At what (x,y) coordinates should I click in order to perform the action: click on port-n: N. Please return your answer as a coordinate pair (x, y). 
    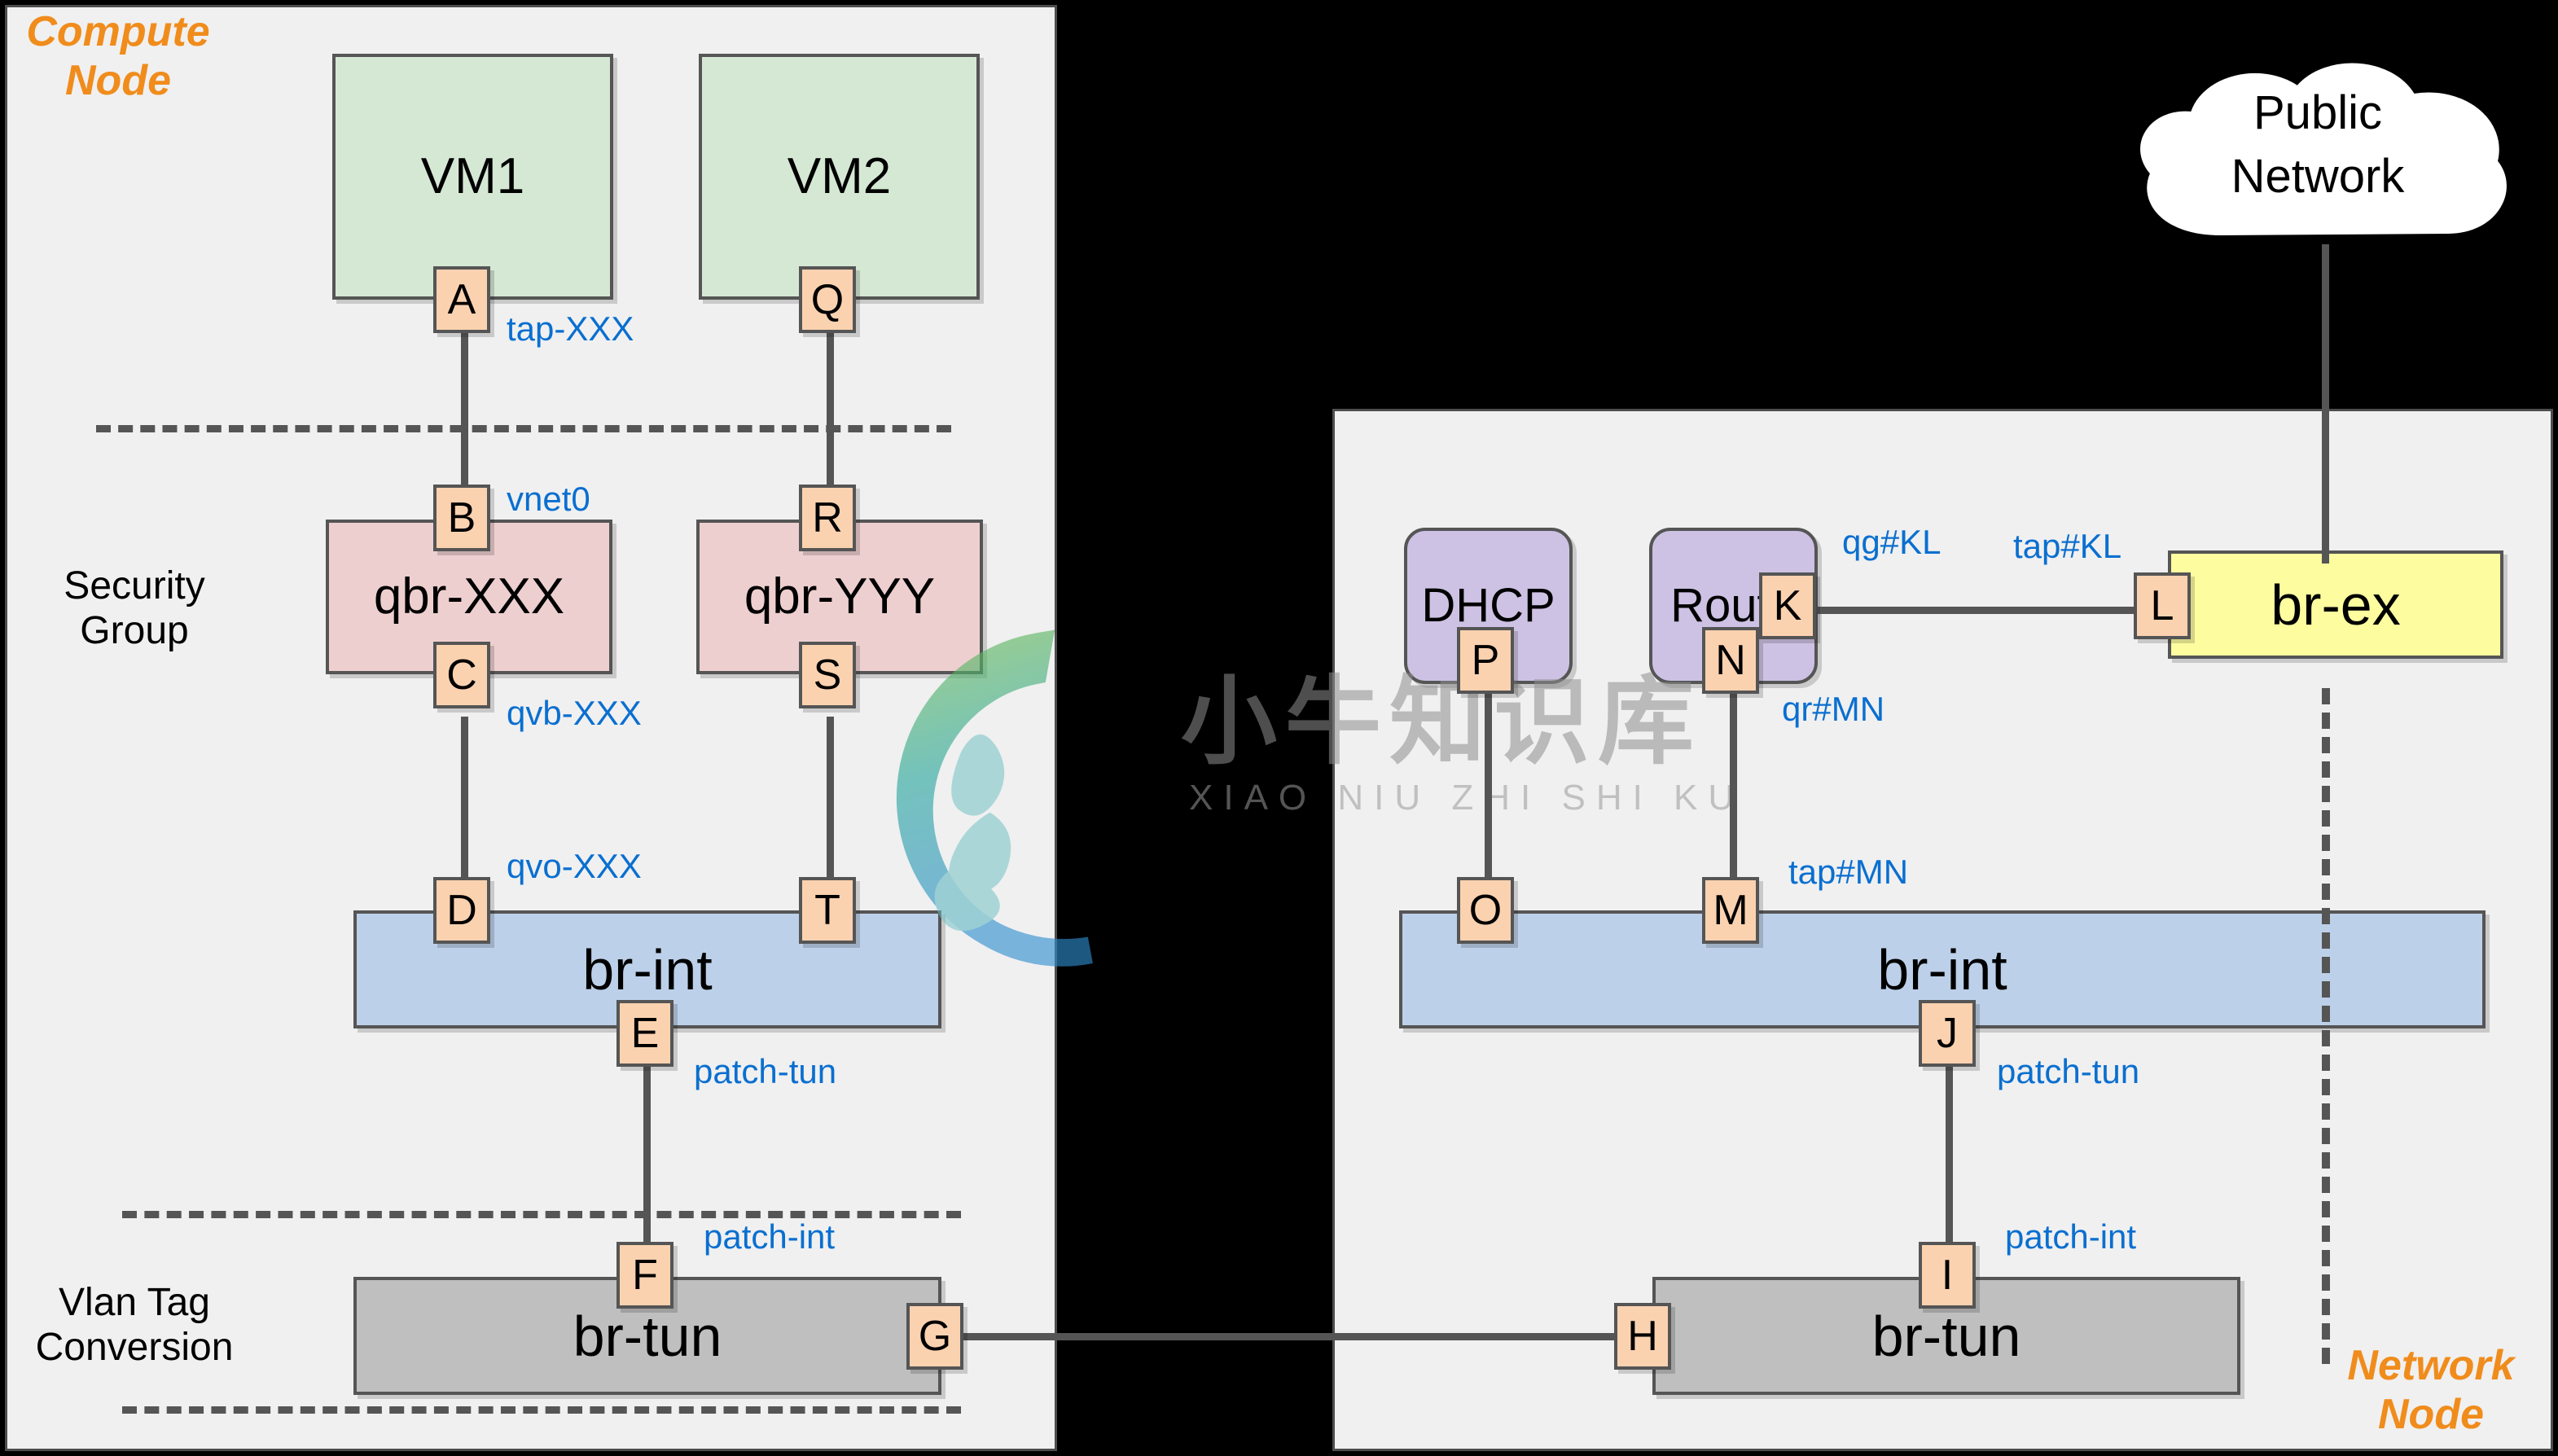
    Looking at the image, I should click on (1730, 660).